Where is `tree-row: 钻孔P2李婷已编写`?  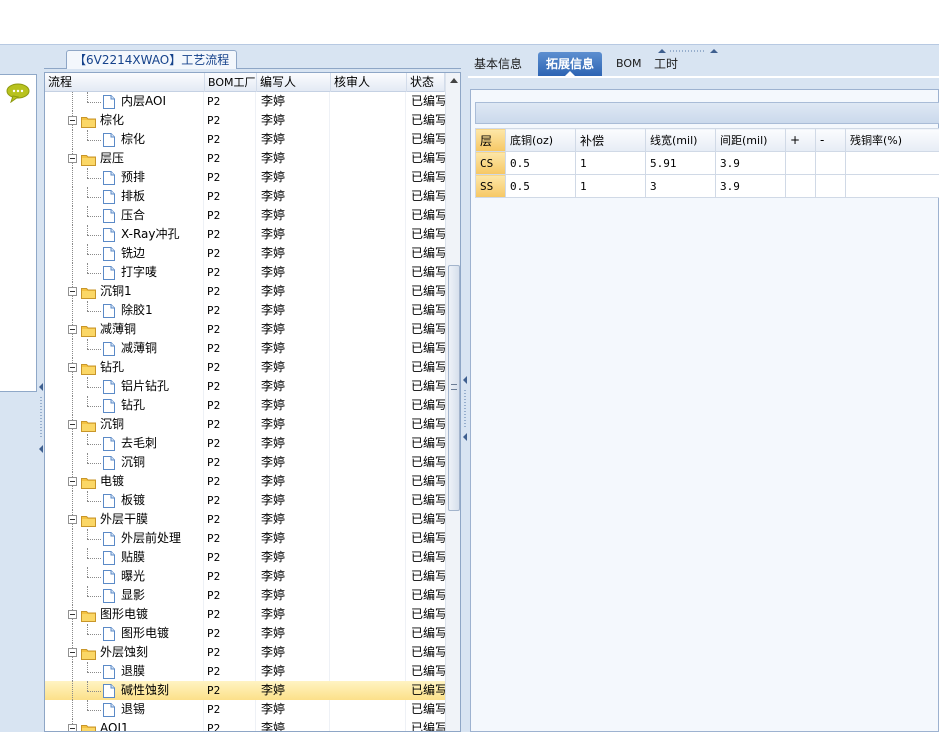 tree-row: 钻孔P2李婷已编写 is located at coordinates (245, 405).